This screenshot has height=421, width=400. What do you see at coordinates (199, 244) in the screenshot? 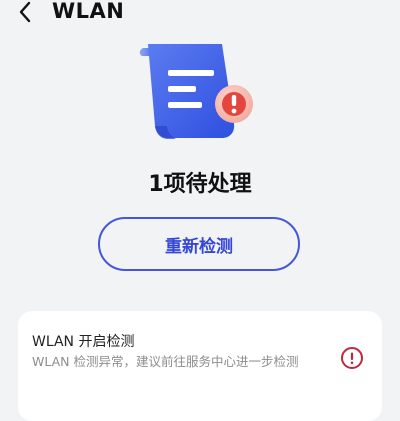
I see `recheck-button: 重新检测` at bounding box center [199, 244].